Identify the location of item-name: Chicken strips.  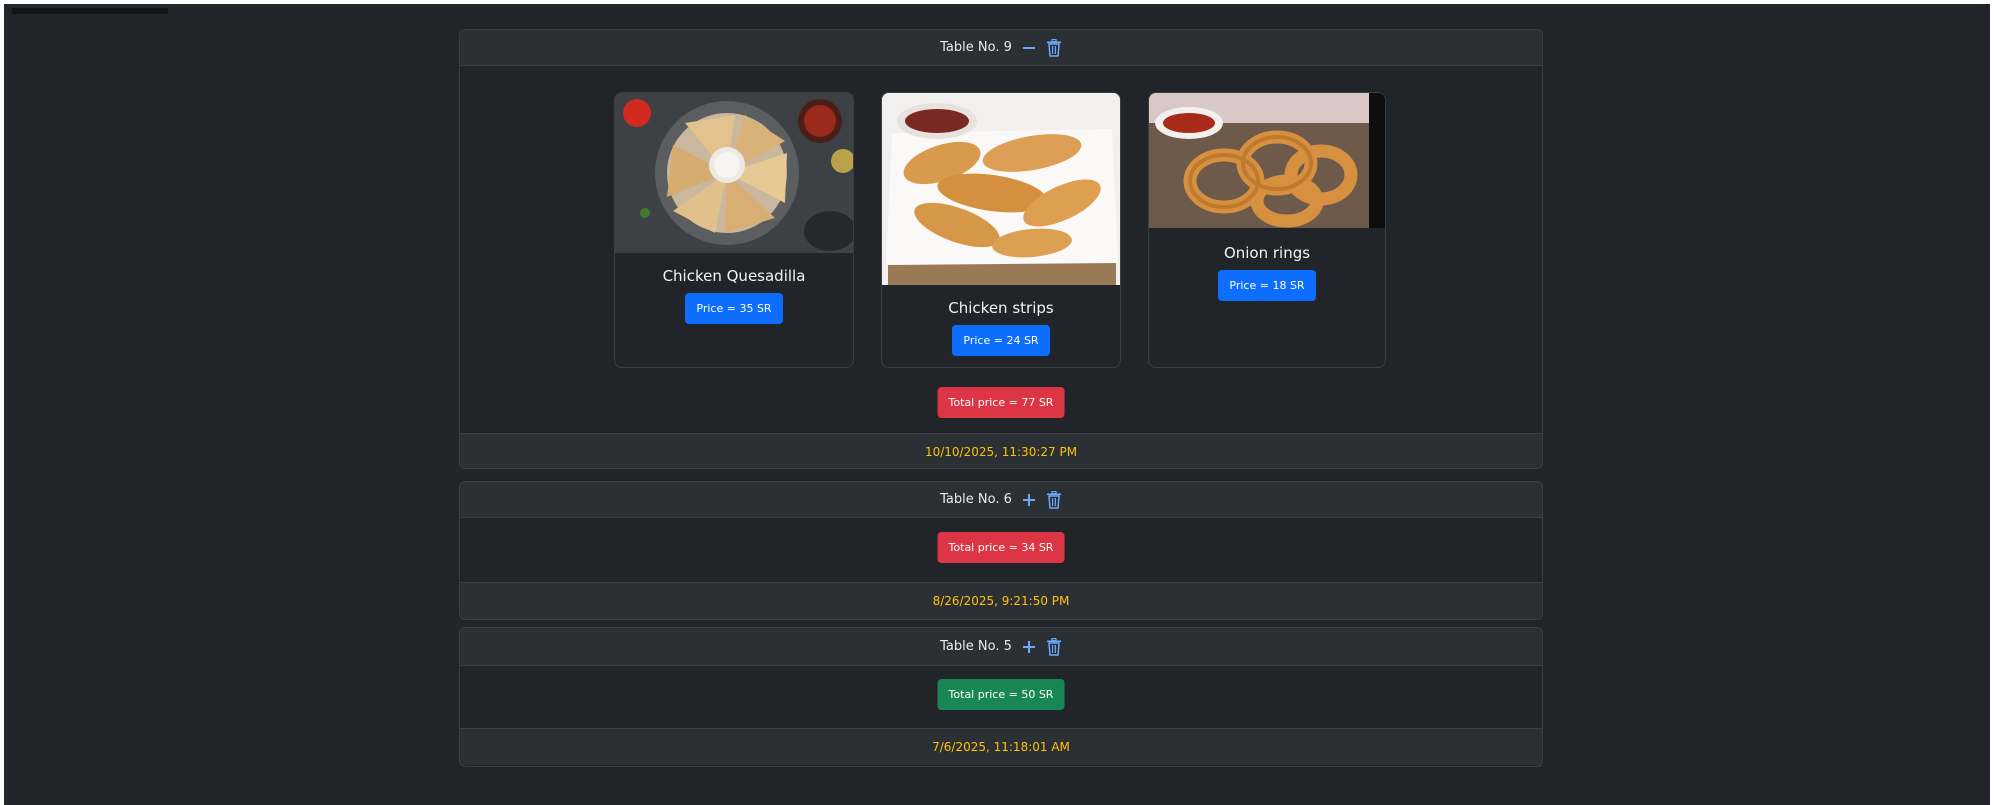
(1001, 308).